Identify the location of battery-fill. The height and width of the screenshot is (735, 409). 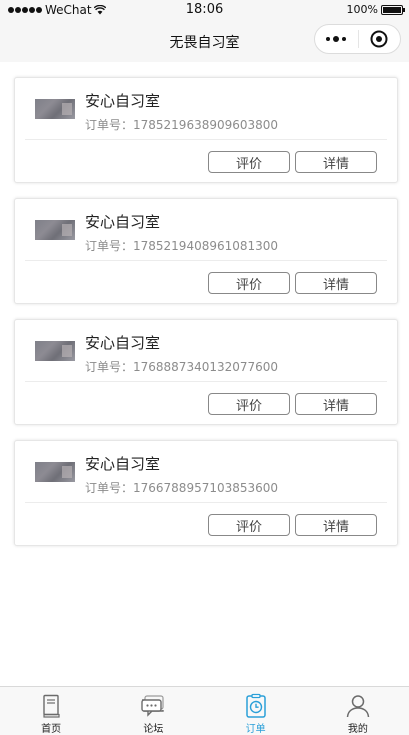
(392, 9).